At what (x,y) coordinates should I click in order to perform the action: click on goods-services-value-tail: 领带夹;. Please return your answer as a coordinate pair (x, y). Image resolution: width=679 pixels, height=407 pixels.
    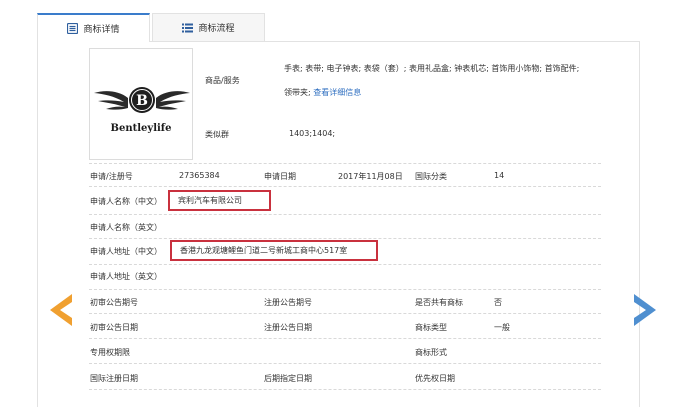
    Looking at the image, I should click on (299, 92).